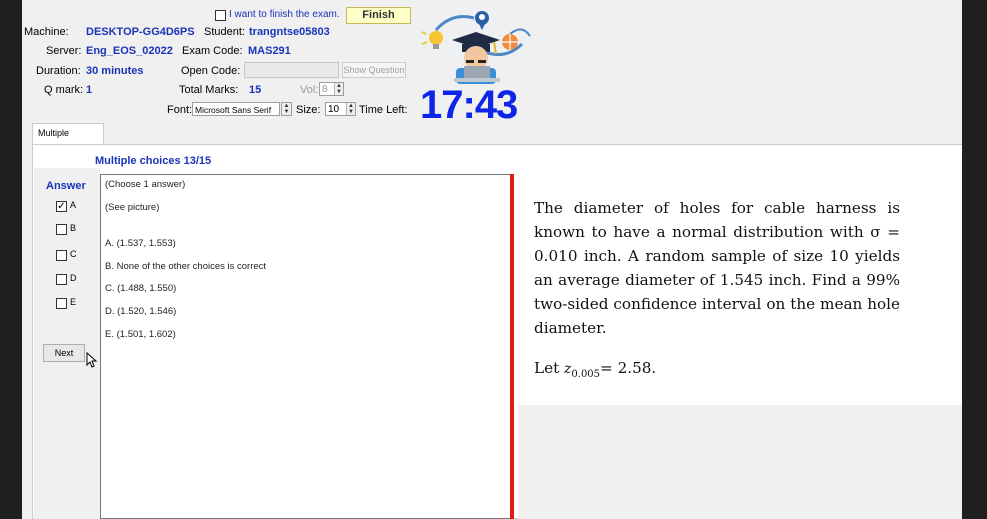 This screenshot has width=987, height=519. What do you see at coordinates (66, 186) in the screenshot?
I see `answer-heading: Answer` at bounding box center [66, 186].